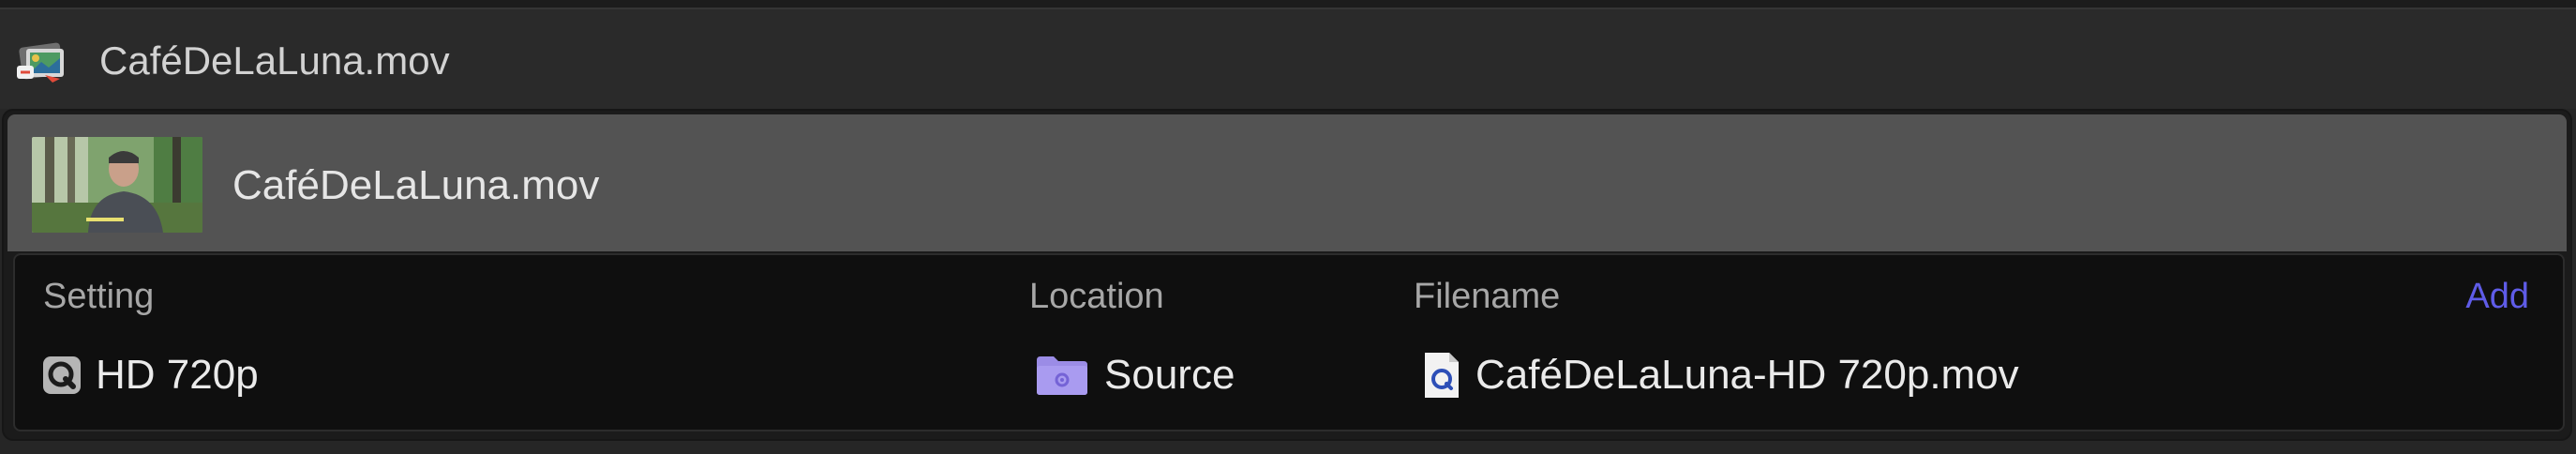 Image resolution: width=2576 pixels, height=454 pixels. What do you see at coordinates (1442, 375) in the screenshot?
I see `movie-file-icon` at bounding box center [1442, 375].